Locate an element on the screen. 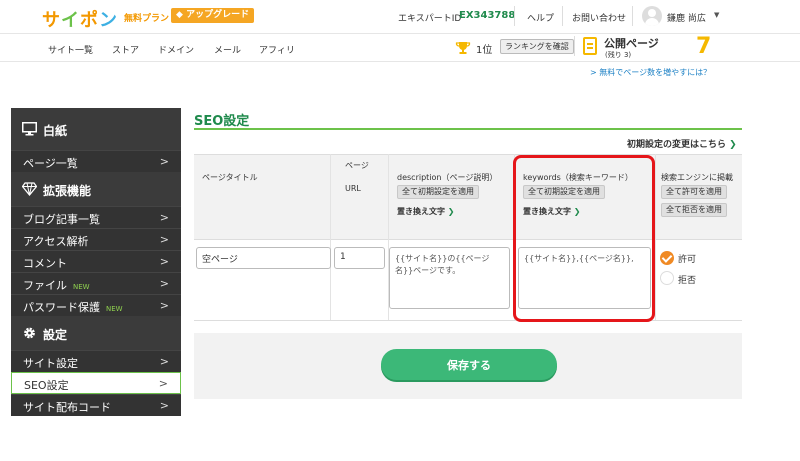 The height and width of the screenshot is (461, 800). page-title-input: 空ページ is located at coordinates (263, 258).